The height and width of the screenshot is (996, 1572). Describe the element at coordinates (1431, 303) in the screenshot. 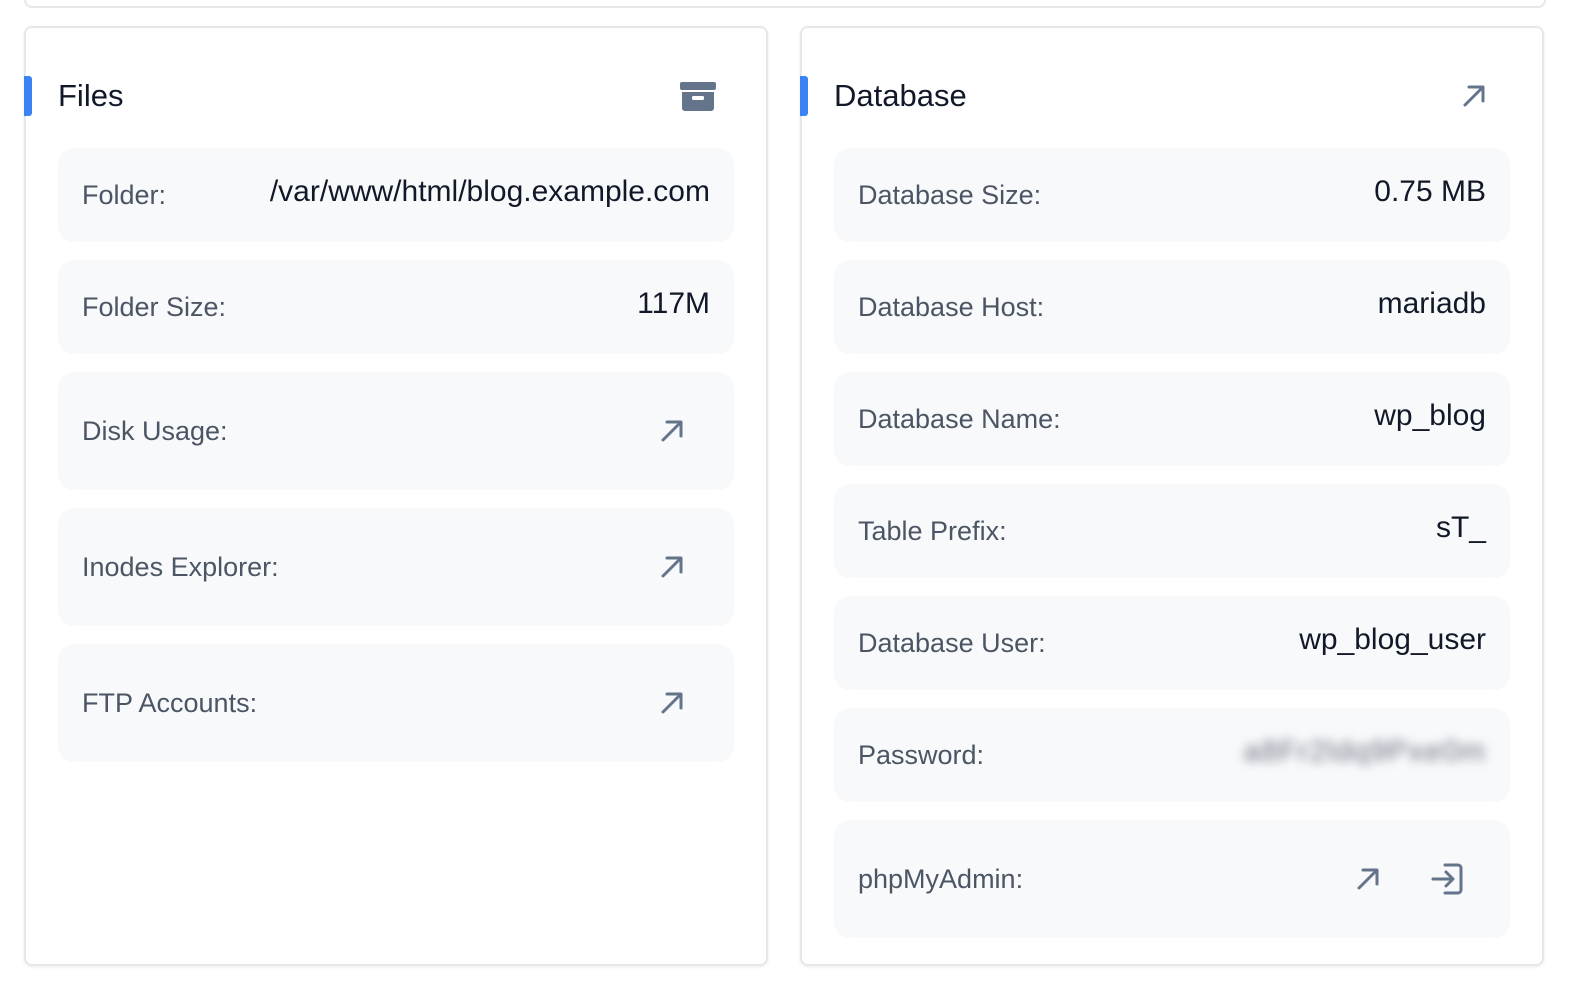

I see `database-host-value: mariadb` at that location.